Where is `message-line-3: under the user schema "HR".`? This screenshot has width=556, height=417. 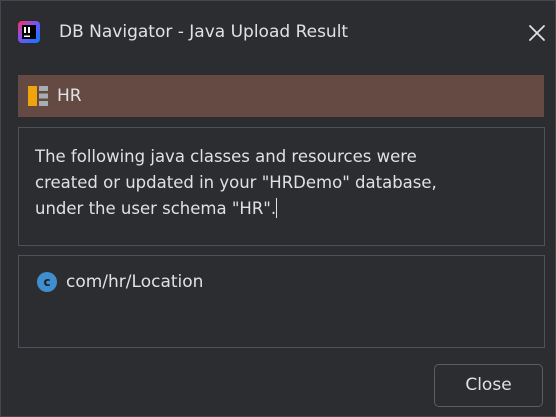 message-line-3: under the user schema "HR". is located at coordinates (156, 208).